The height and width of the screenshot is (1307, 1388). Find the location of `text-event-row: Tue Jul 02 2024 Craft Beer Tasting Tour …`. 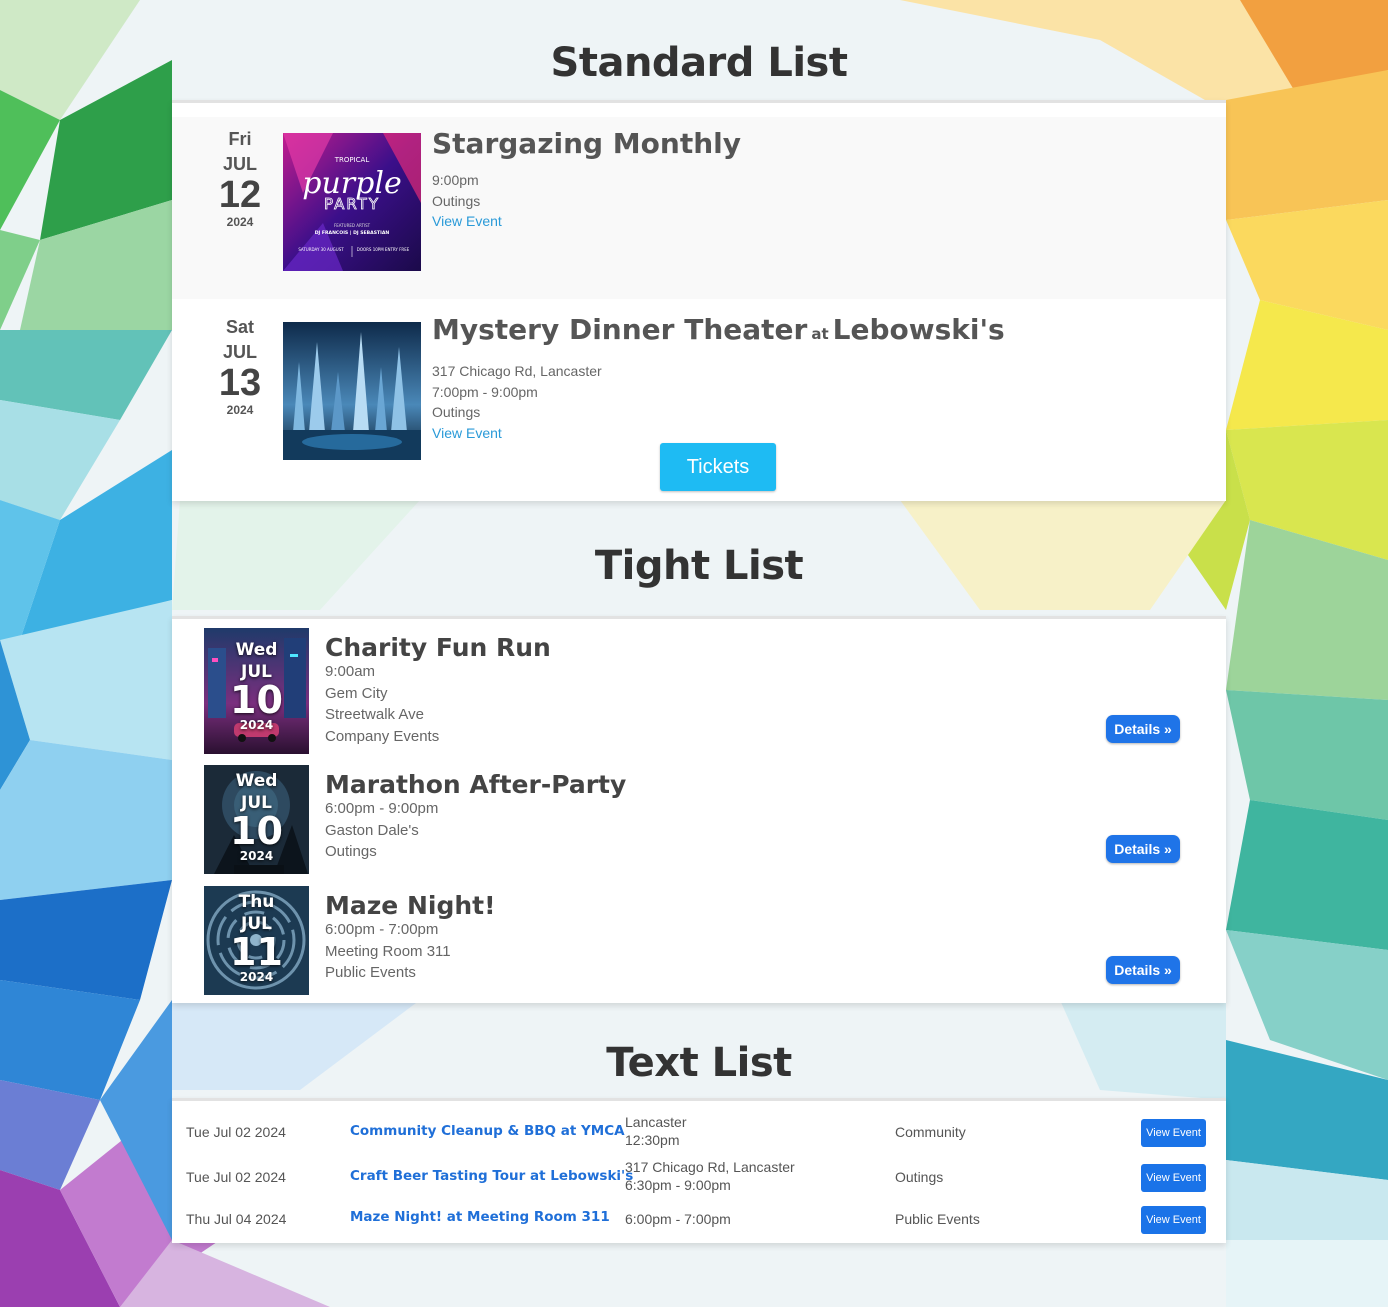

text-event-row: Tue Jul 02 2024 Craft Beer Tasting Tour … is located at coordinates (699, 1178).